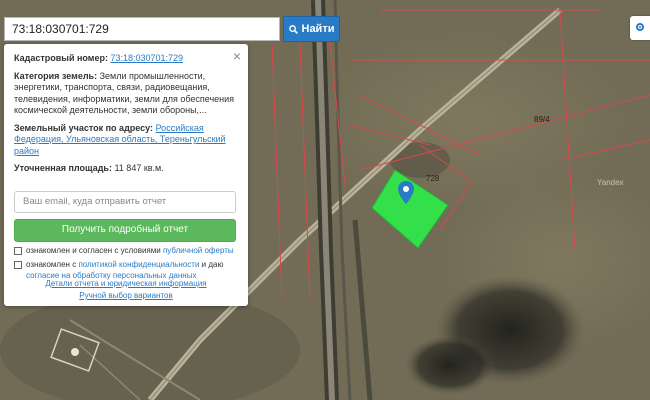 The height and width of the screenshot is (400, 650). I want to click on area-row: Уточненная площадь: 11 847 кв.м., so click(126, 169).